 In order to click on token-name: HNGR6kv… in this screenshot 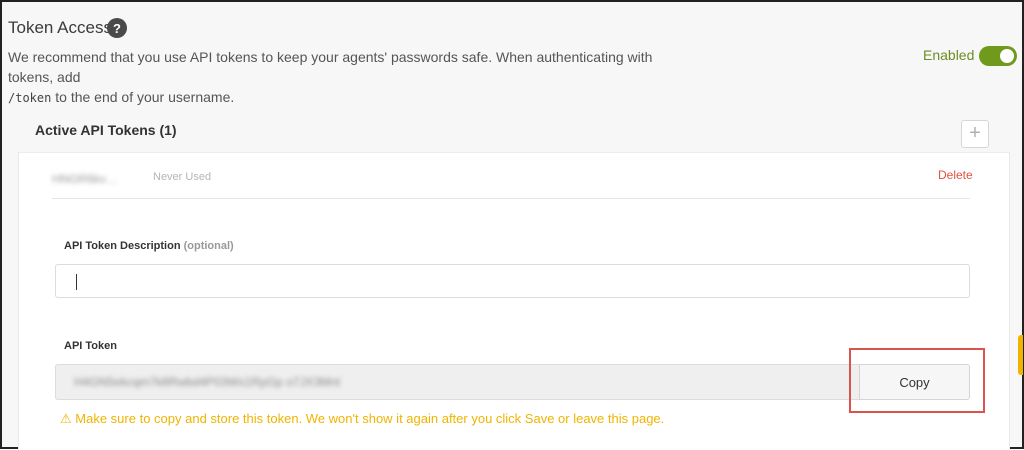, I will do `click(85, 179)`.